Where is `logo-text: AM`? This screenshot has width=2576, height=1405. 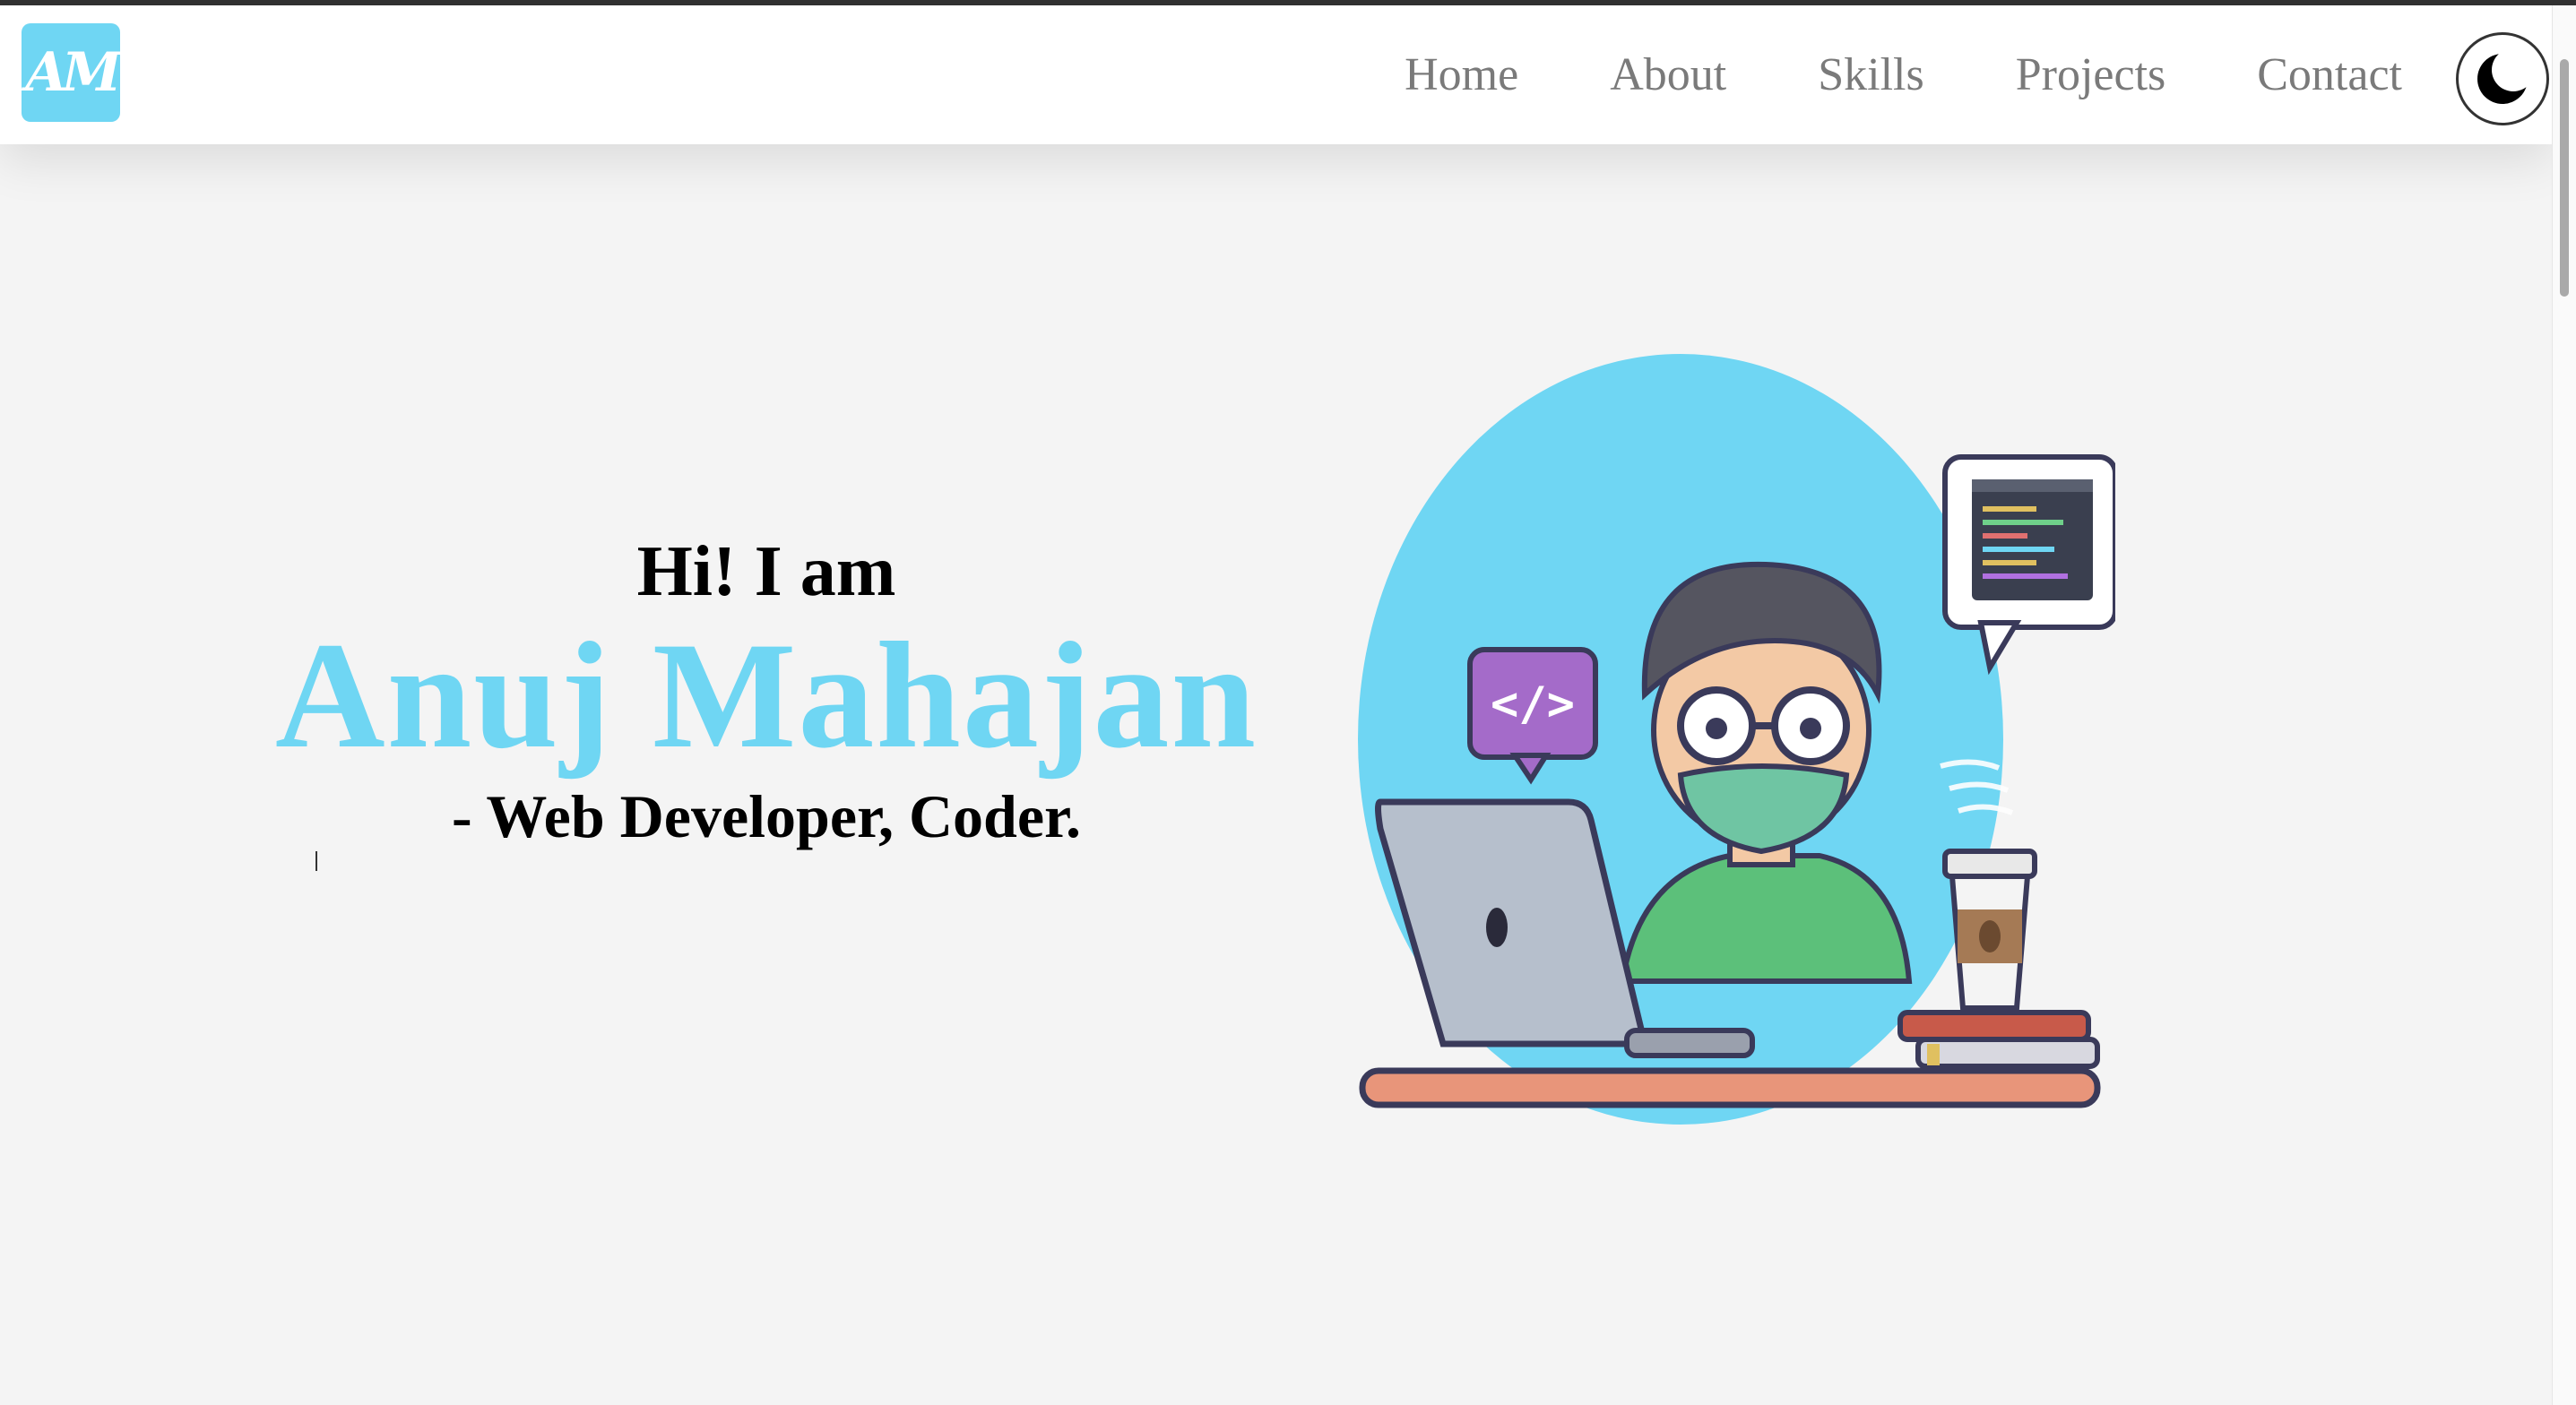
logo-text: AM is located at coordinates (73, 73).